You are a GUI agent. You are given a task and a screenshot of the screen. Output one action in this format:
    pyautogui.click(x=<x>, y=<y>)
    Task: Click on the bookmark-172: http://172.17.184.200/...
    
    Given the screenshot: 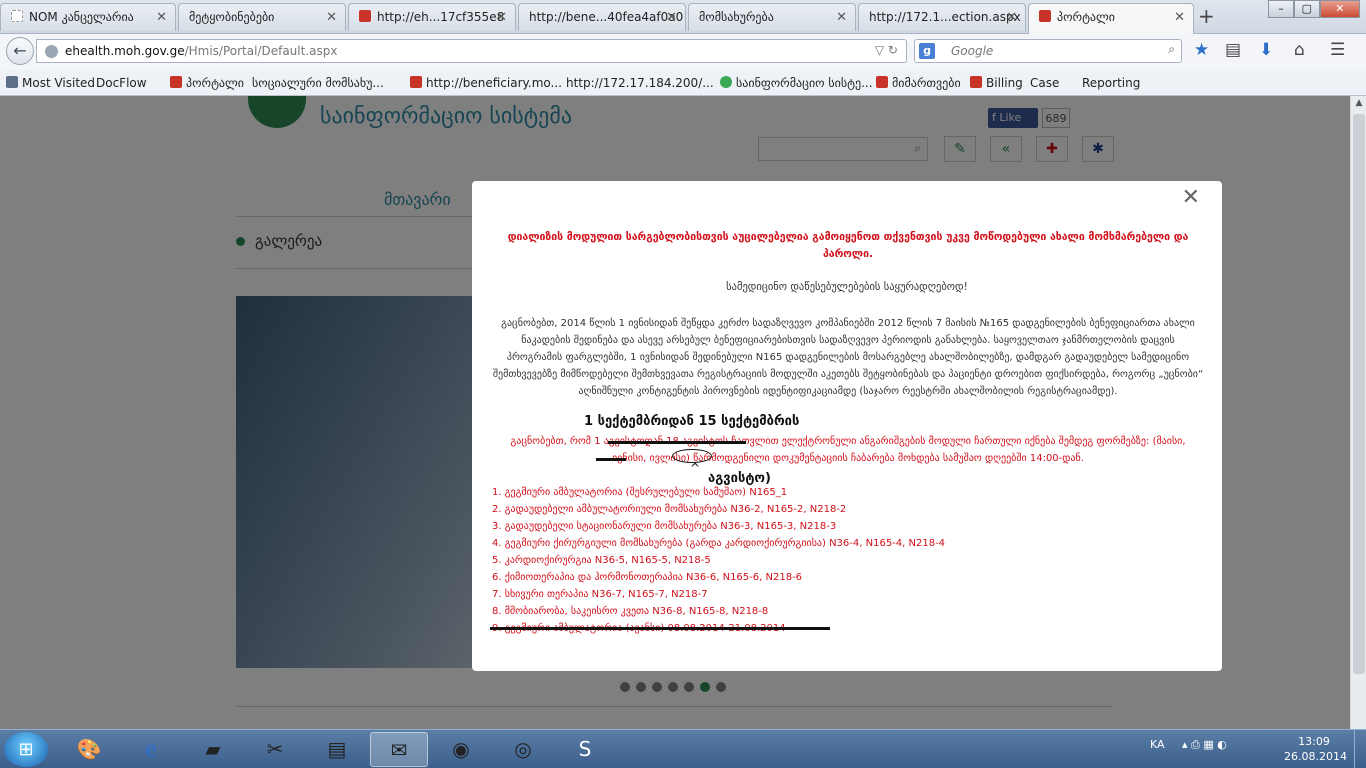 What is the action you would take?
    pyautogui.click(x=640, y=130)
    